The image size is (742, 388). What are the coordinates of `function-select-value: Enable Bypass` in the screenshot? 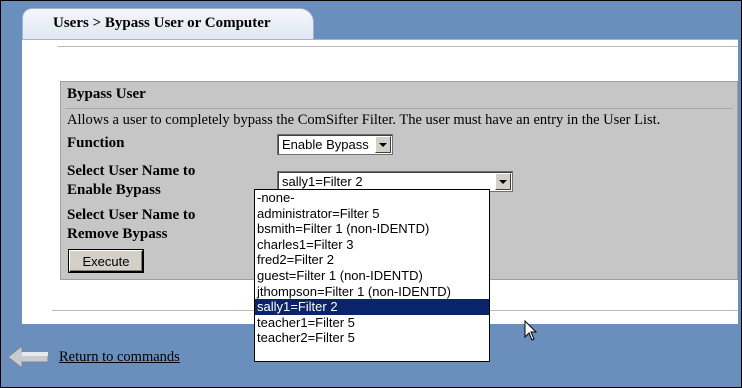 It's located at (325, 144).